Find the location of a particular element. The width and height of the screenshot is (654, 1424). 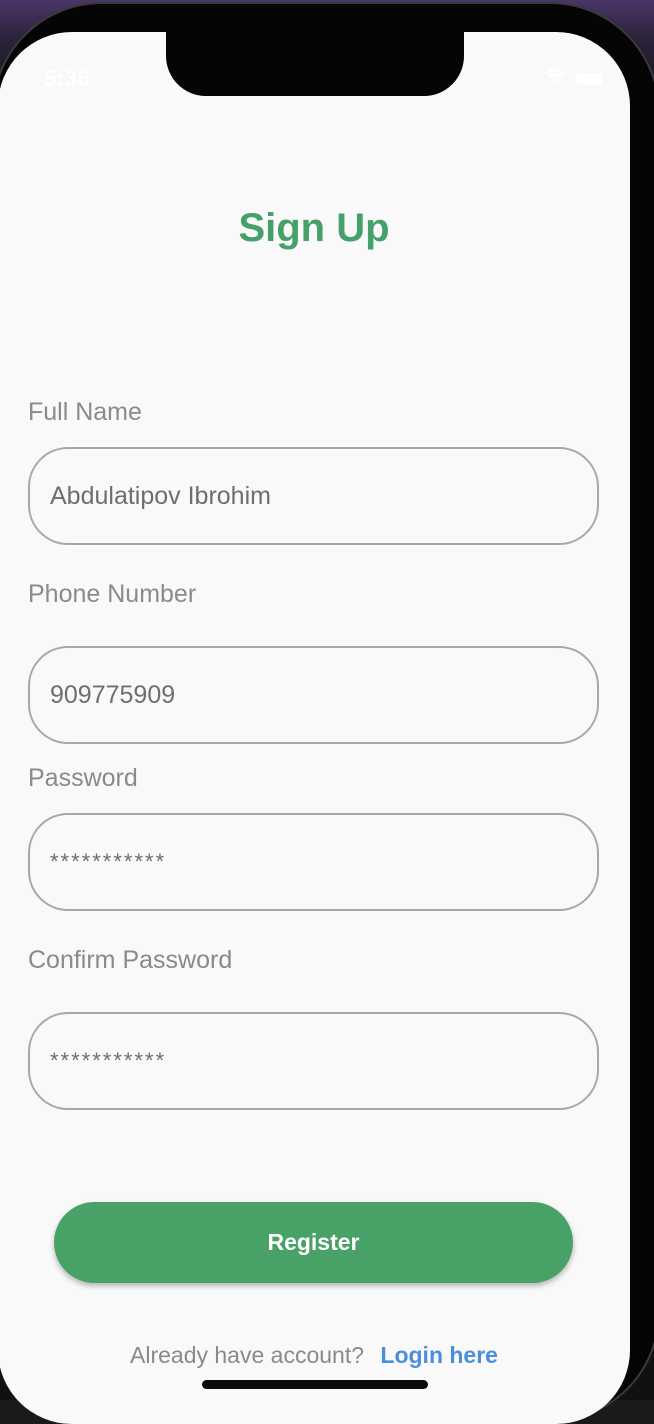

full-name-input: Abdulatipov Ibrohim is located at coordinates (313, 496).